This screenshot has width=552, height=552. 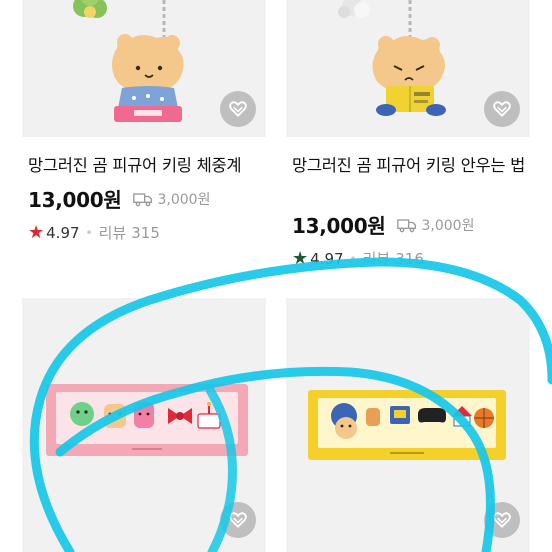 I want to click on product-title-1: 망그러진 곰 피규어 키링 체중계, so click(x=150, y=165).